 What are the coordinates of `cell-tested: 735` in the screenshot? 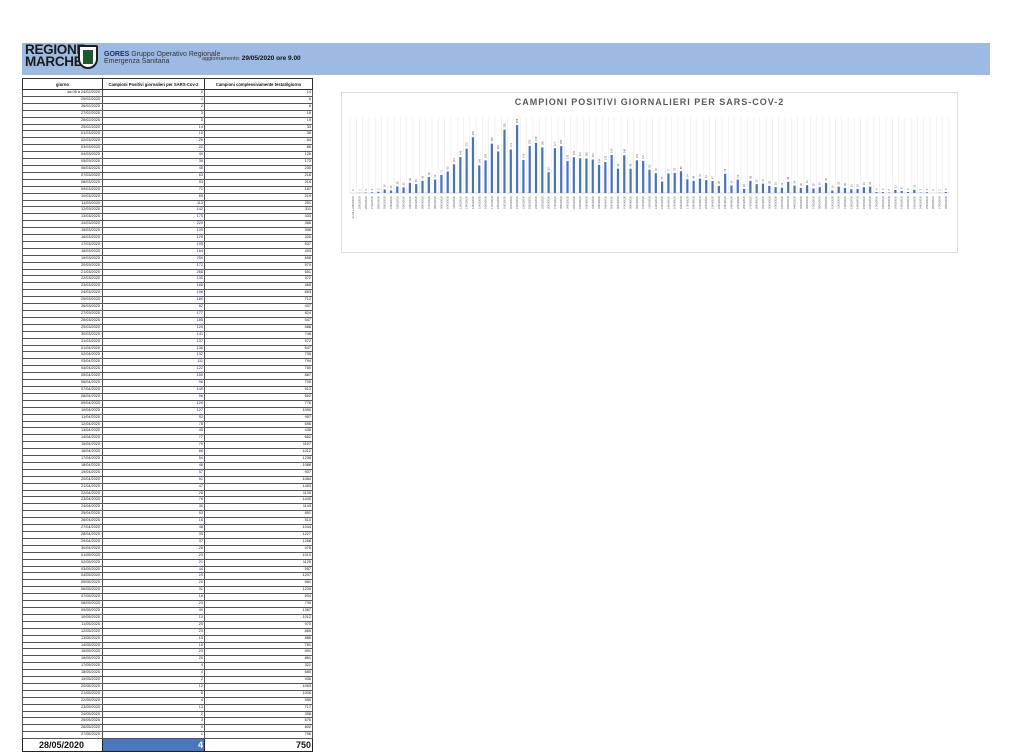 It's located at (259, 355).